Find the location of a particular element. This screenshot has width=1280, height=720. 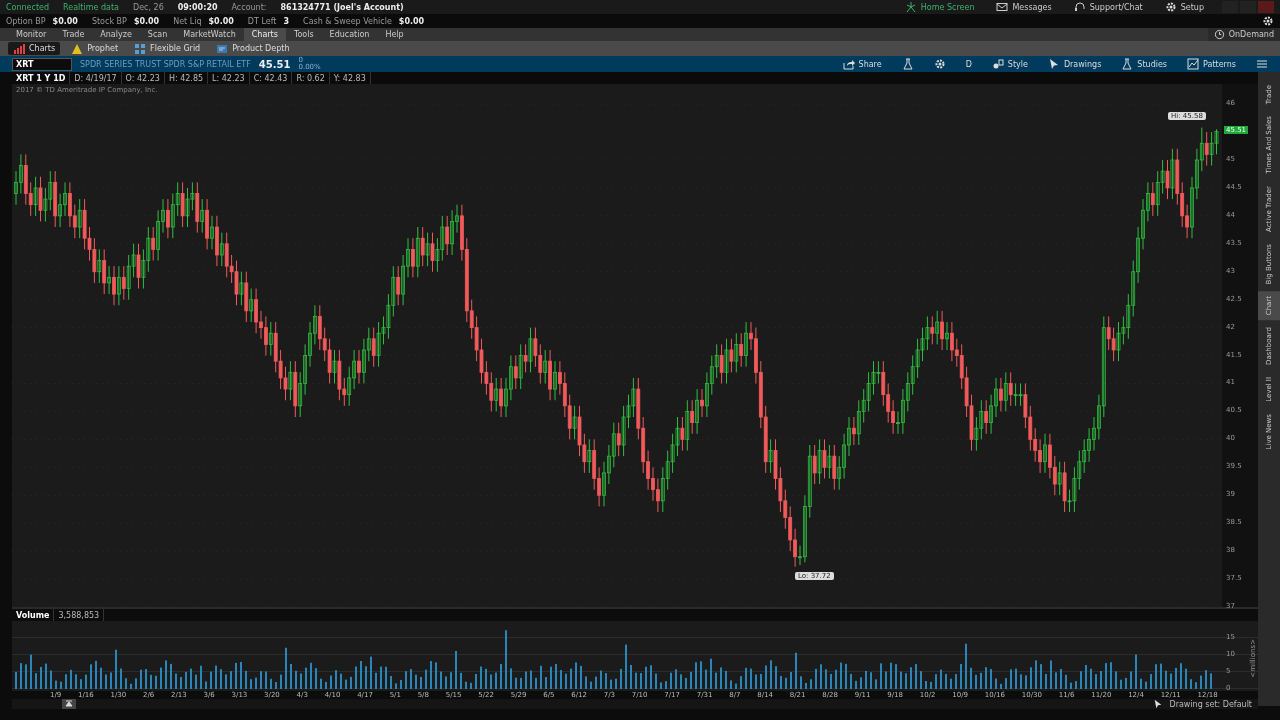

collapse-button is located at coordinates (69, 704).